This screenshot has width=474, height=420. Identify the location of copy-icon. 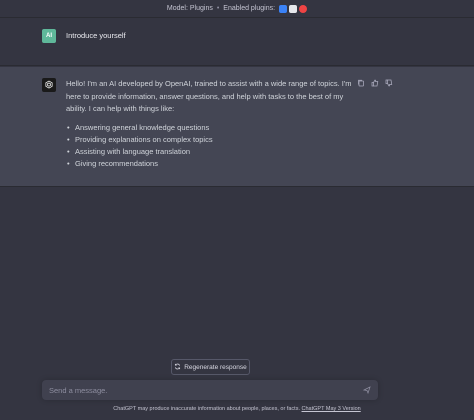
(360, 82).